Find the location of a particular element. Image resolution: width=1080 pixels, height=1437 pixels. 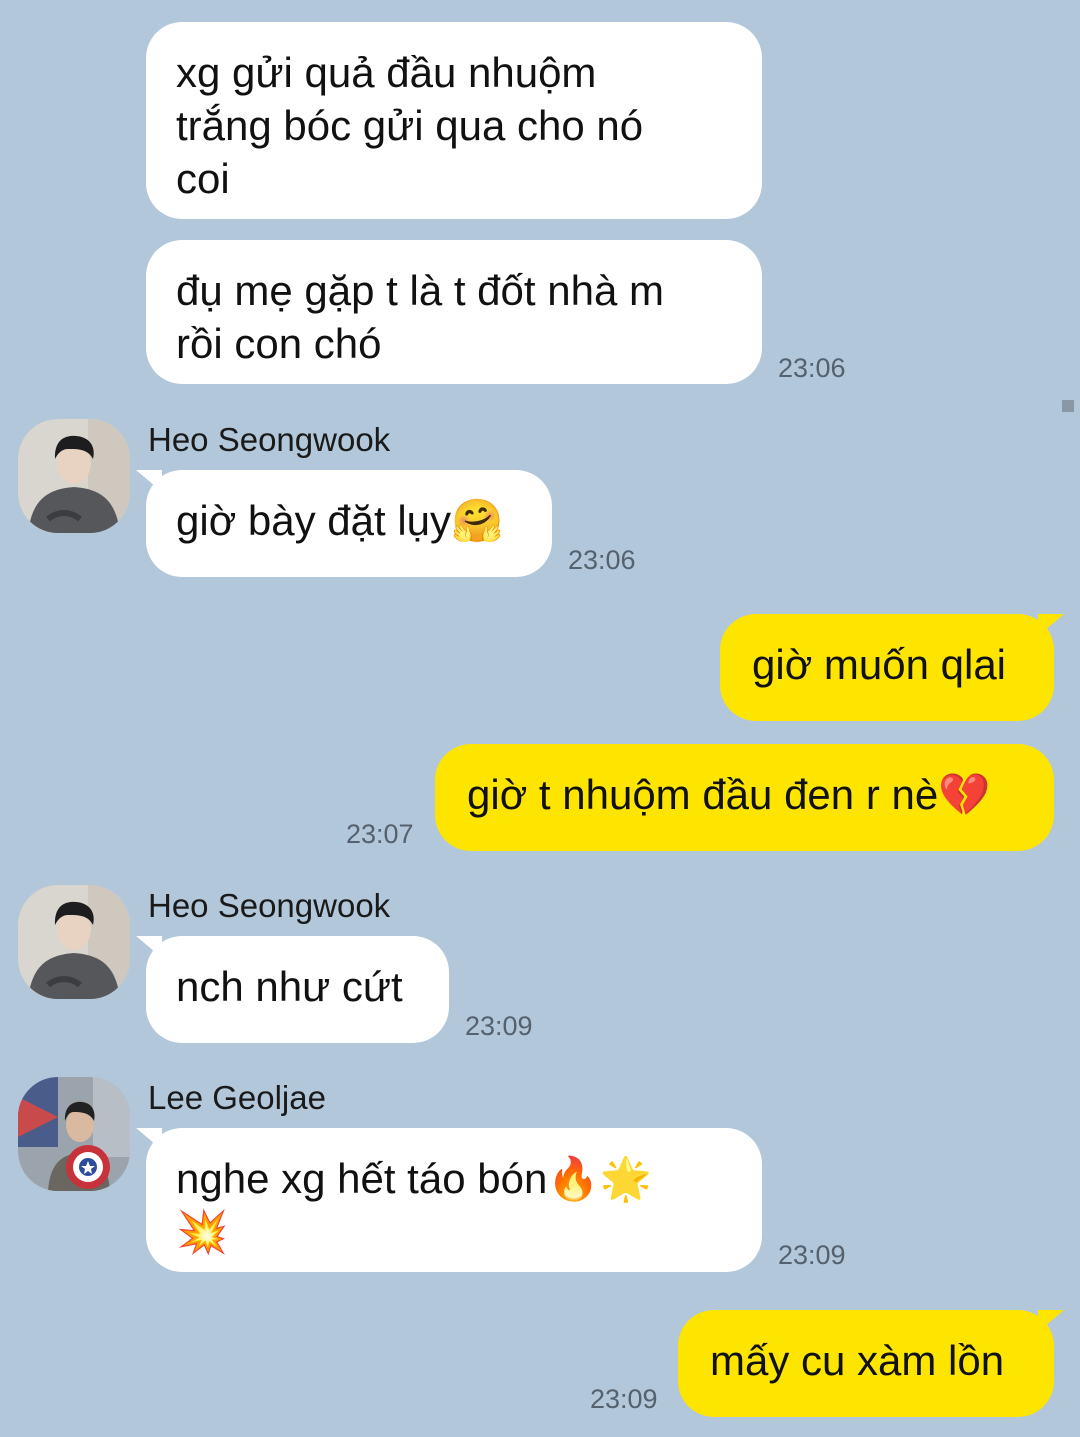

incoming-message-bubble: đụ mẹ gặp t là t đốt nhà m rồi con chó is located at coordinates (454, 312).